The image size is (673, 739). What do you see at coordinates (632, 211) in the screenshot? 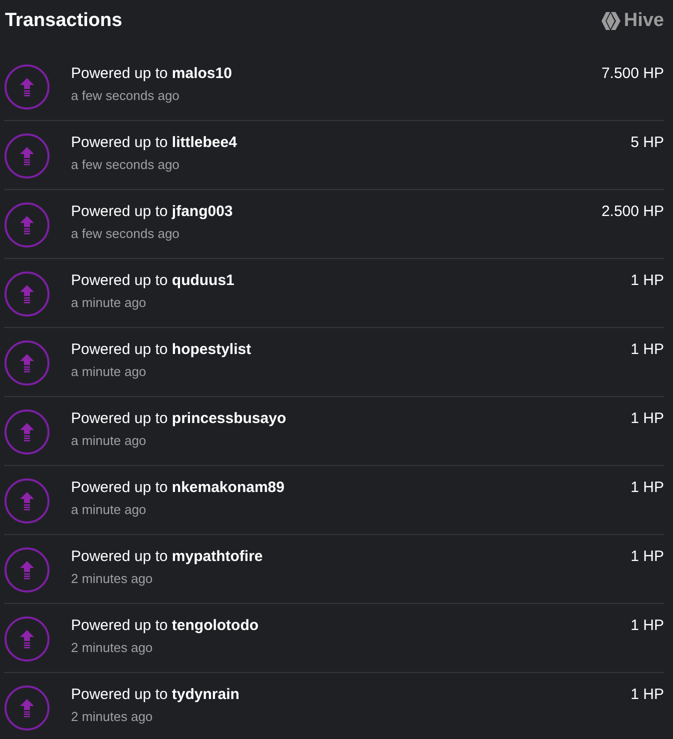
I see `transaction-amount: 2.500 HP` at bounding box center [632, 211].